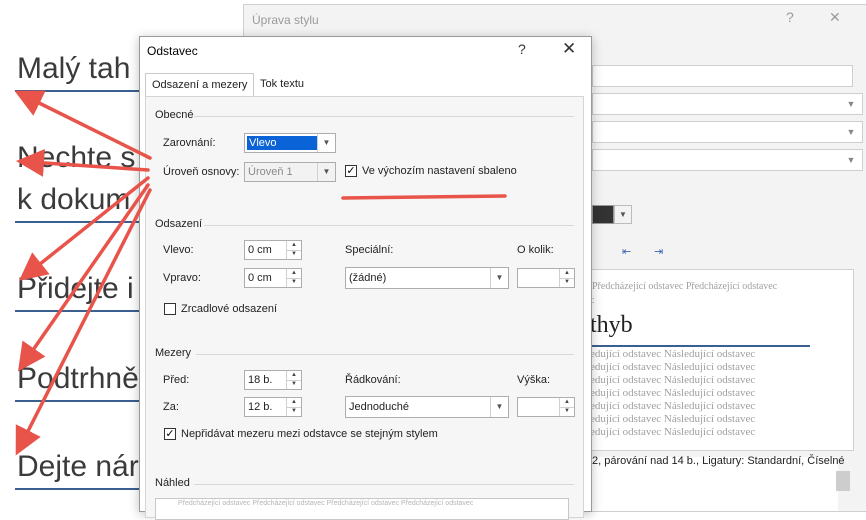  I want to click on group-preview-heading: Náhled, so click(172, 483).